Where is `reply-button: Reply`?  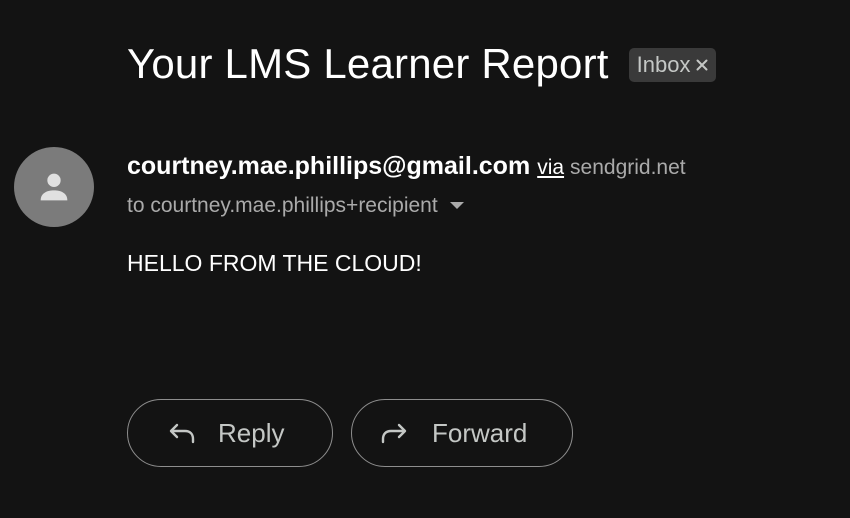 reply-button: Reply is located at coordinates (230, 433).